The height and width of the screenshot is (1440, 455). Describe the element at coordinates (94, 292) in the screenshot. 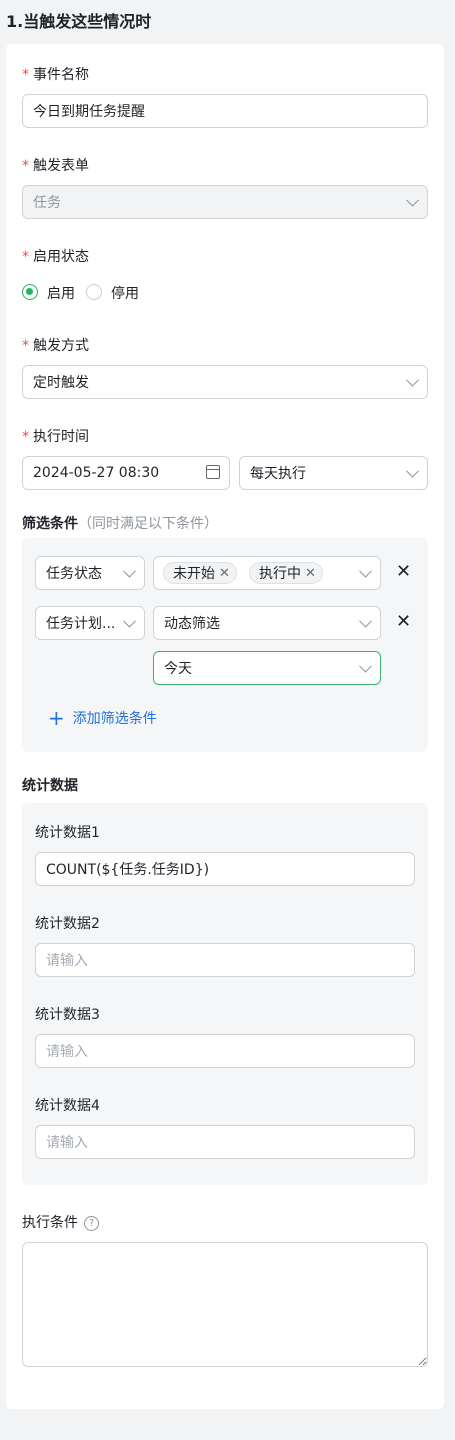

I see `status-radio-disabled` at that location.